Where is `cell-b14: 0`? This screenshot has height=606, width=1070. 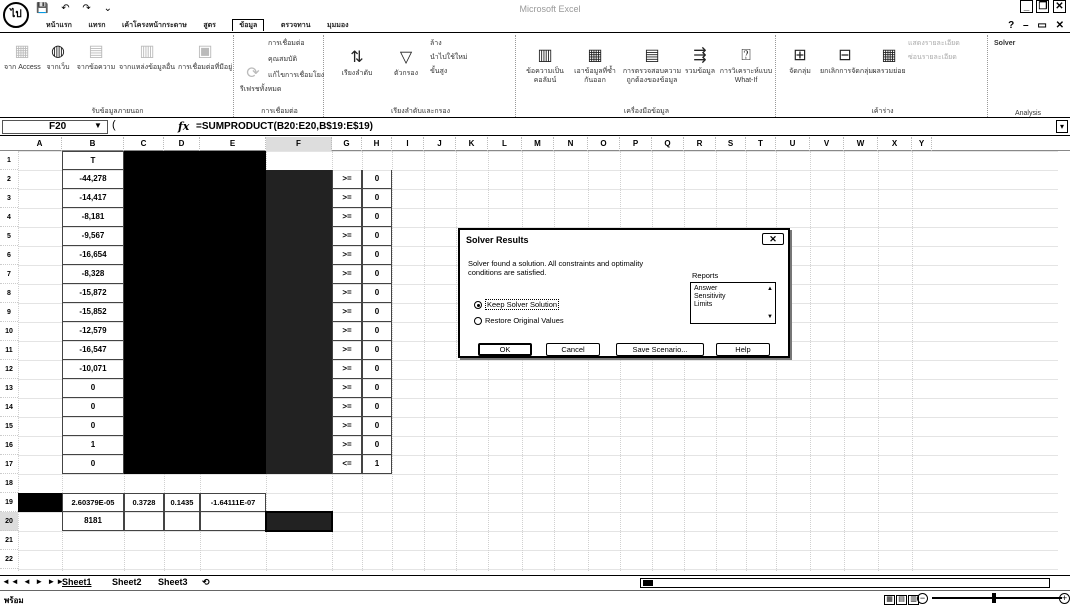 cell-b14: 0 is located at coordinates (93, 407).